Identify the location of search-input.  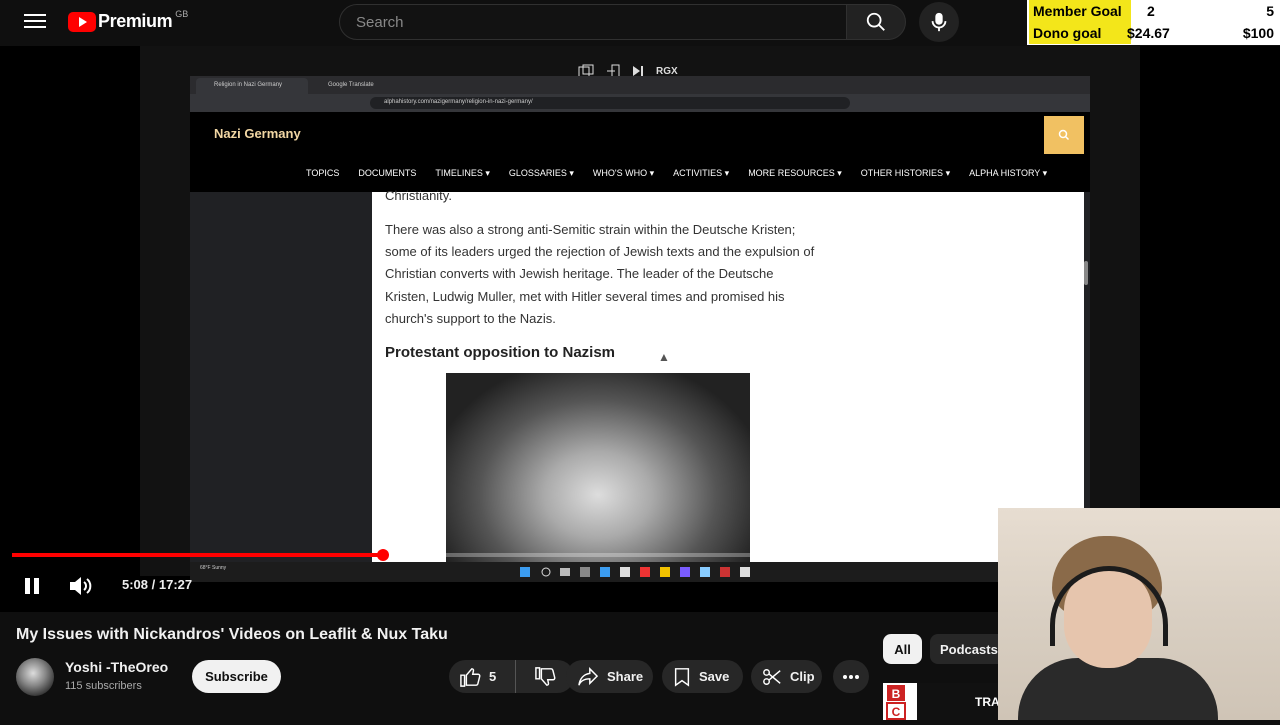
(593, 22).